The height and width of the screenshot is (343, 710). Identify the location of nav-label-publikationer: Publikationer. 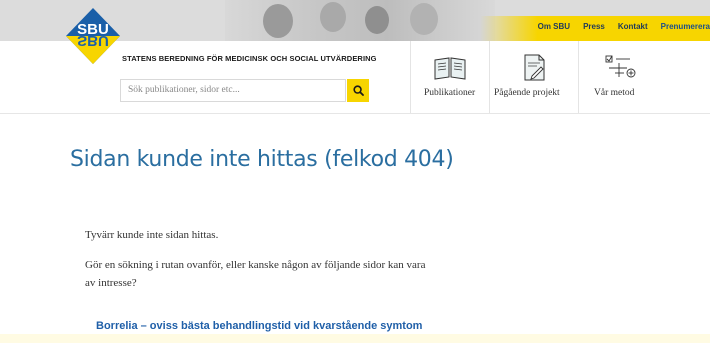
(450, 93).